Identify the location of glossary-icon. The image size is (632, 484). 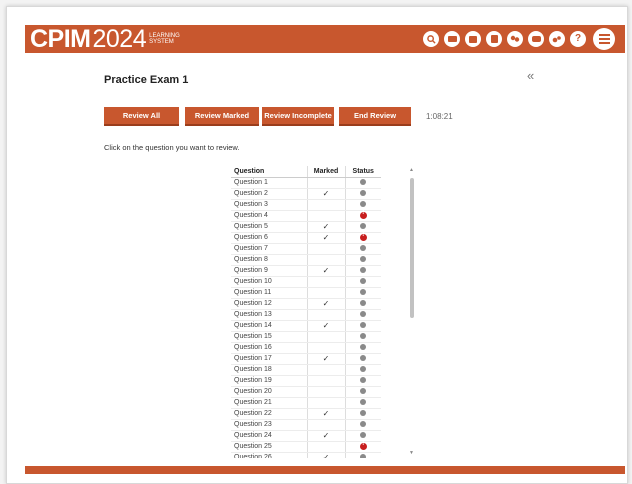
(494, 39).